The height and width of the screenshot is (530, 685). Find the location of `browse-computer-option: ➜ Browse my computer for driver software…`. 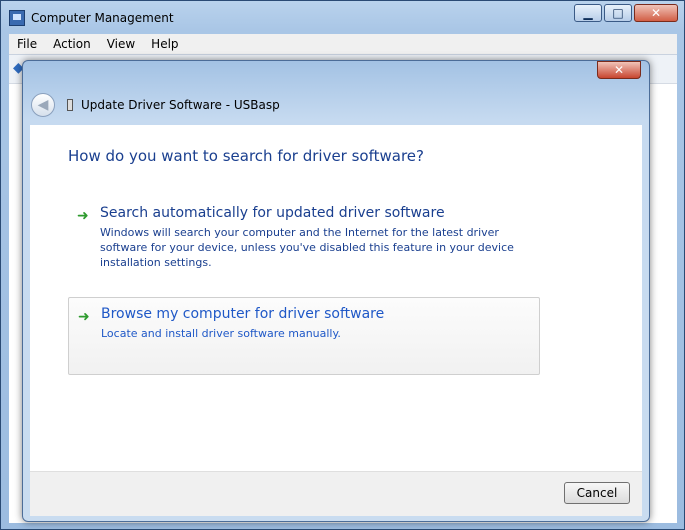

browse-computer-option: ➜ Browse my computer for driver software… is located at coordinates (304, 336).